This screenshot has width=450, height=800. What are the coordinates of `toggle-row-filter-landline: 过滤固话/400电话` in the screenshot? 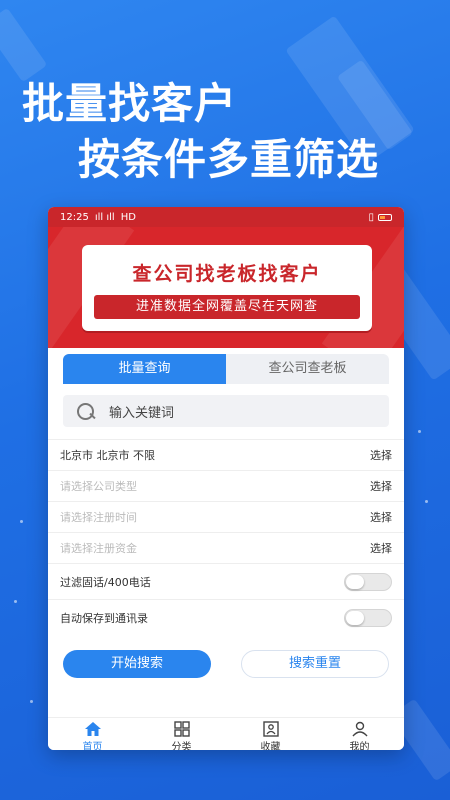 It's located at (226, 581).